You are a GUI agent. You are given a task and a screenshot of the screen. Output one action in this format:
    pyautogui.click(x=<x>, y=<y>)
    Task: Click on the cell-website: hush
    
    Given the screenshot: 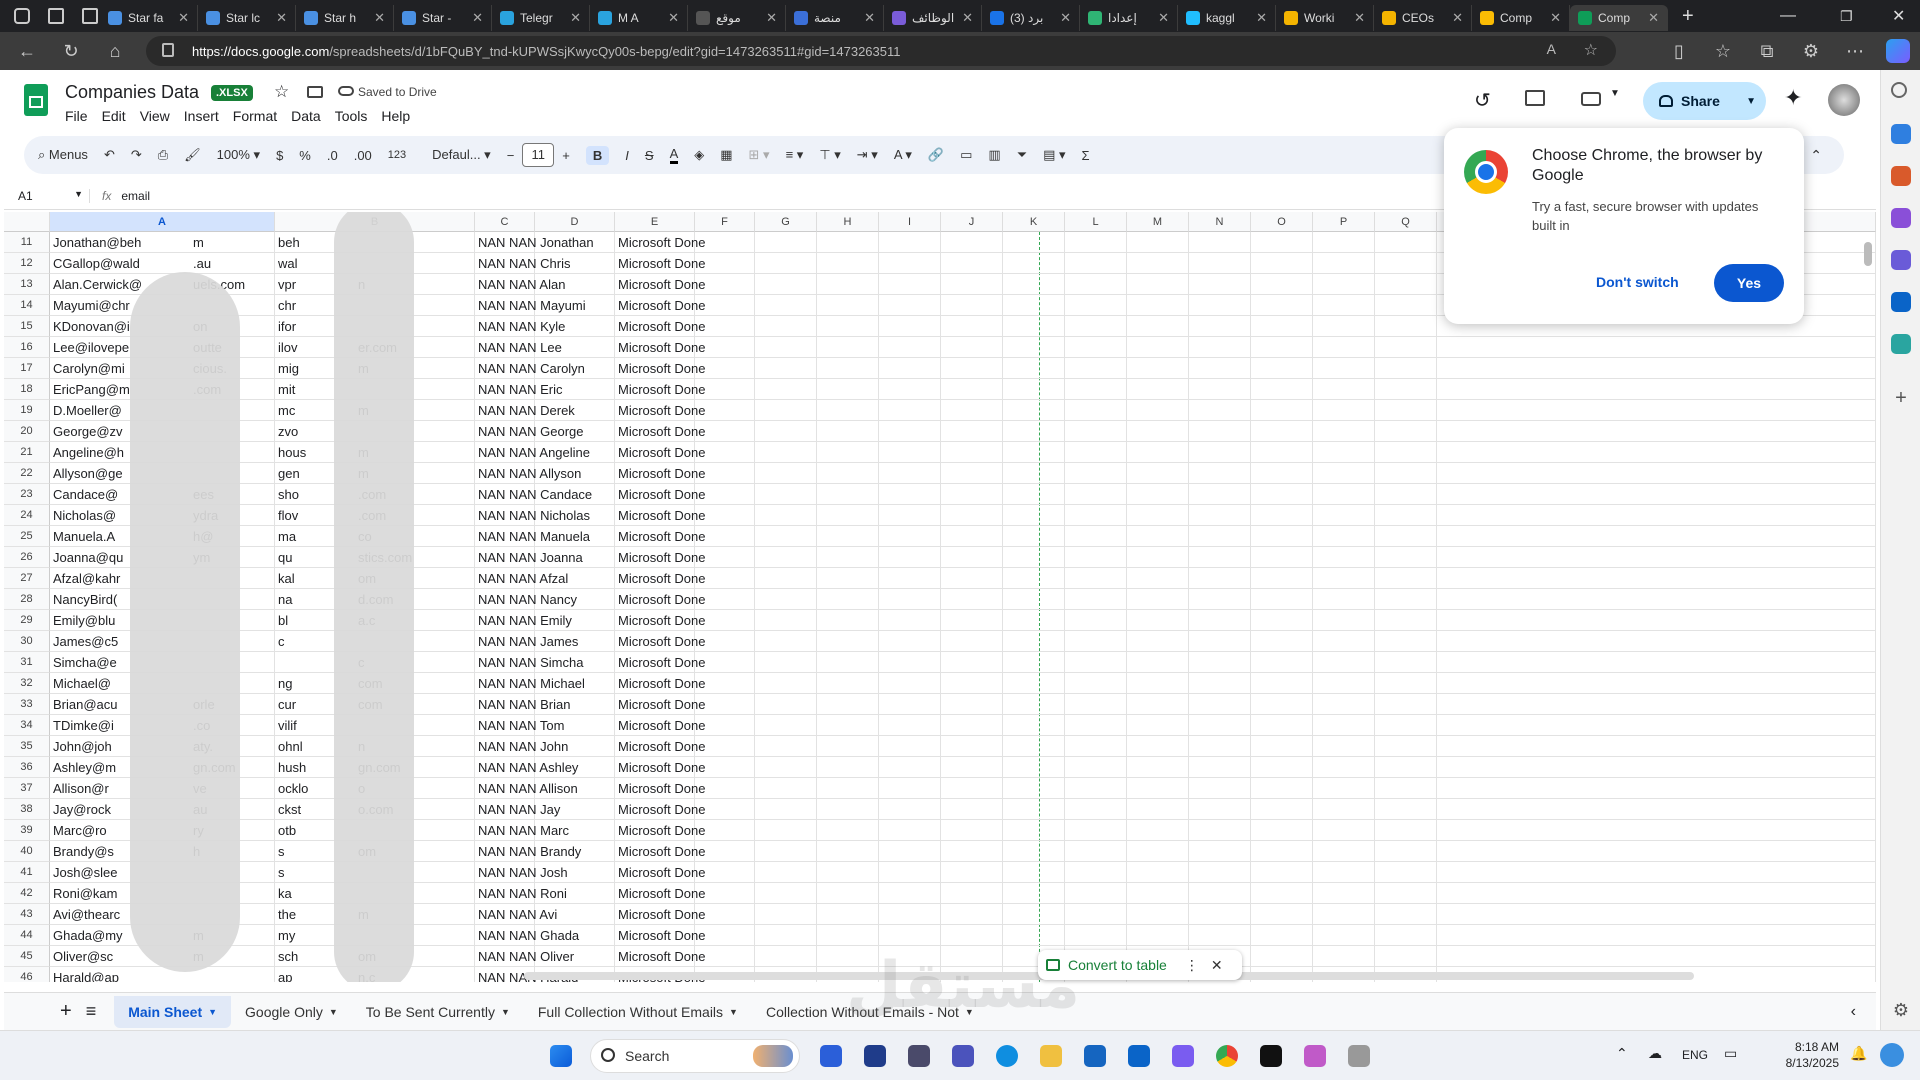 What is the action you would take?
    pyautogui.click(x=305, y=767)
    